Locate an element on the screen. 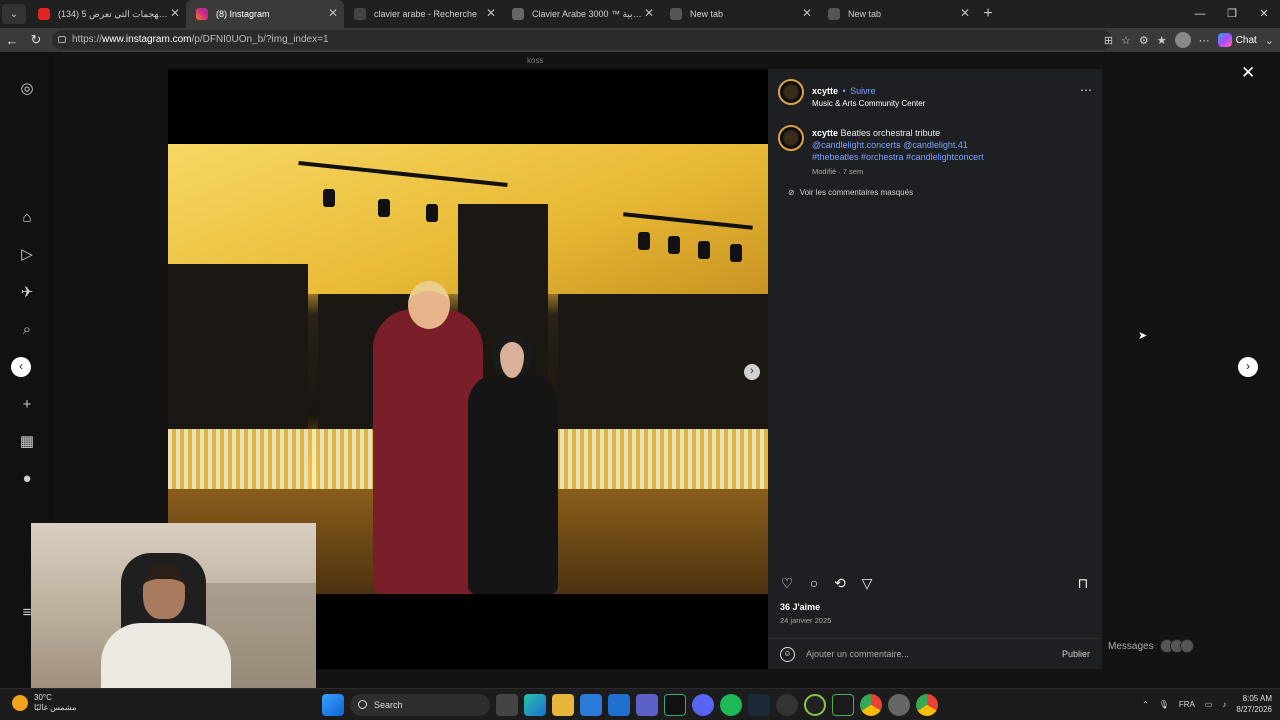 Image resolution: width=1280 pixels, height=720 pixels. network-icon: ▭ is located at coordinates (1209, 704).